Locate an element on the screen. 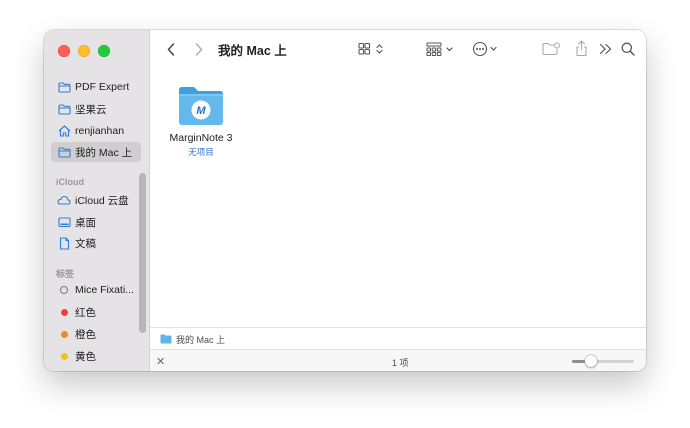  more-toolbar-button is located at coordinates (605, 49).